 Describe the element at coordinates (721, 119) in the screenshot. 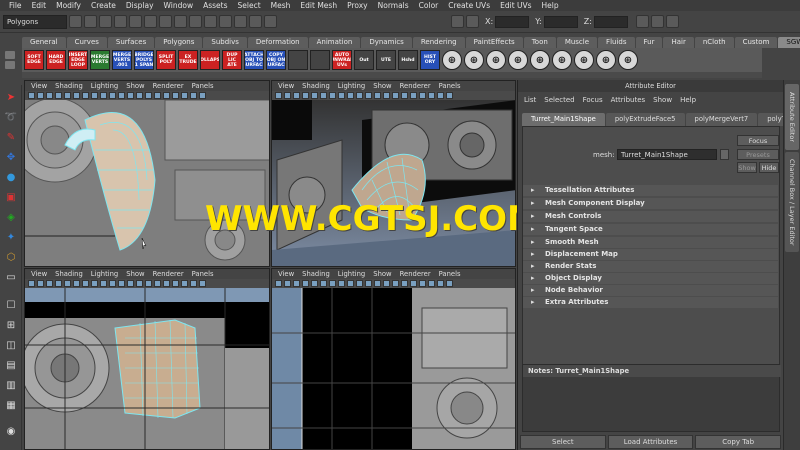

I see `tab-polymergevert7: polyMergeVert7` at that location.